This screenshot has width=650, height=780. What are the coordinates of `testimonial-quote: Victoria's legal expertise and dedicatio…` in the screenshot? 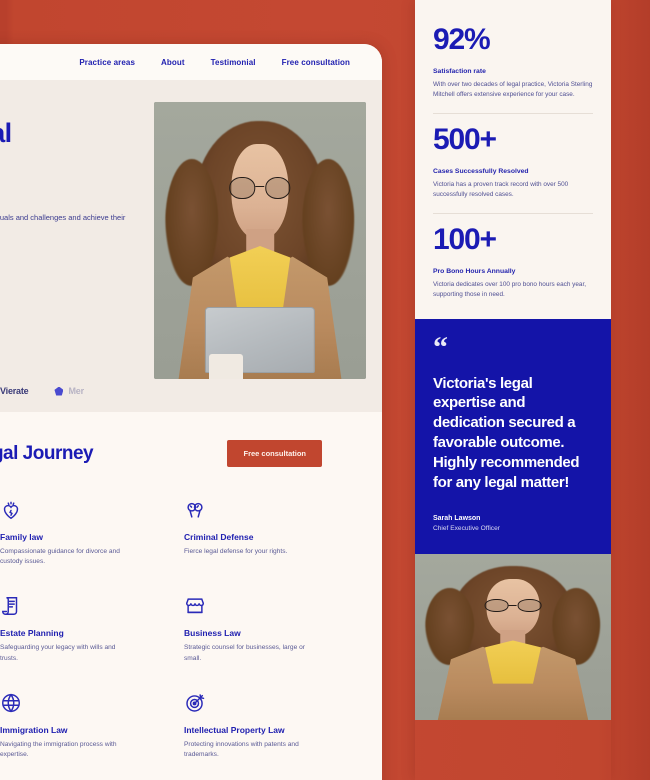 It's located at (506, 433).